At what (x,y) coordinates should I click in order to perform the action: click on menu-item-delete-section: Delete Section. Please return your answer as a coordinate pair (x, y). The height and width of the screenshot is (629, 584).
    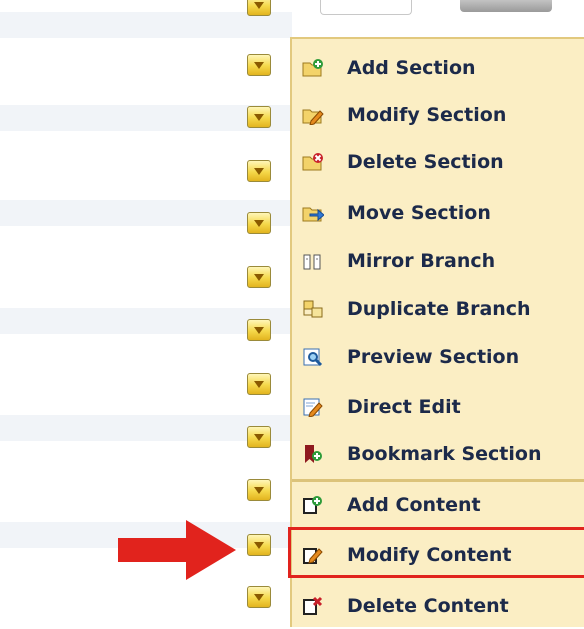
    Looking at the image, I should click on (438, 162).